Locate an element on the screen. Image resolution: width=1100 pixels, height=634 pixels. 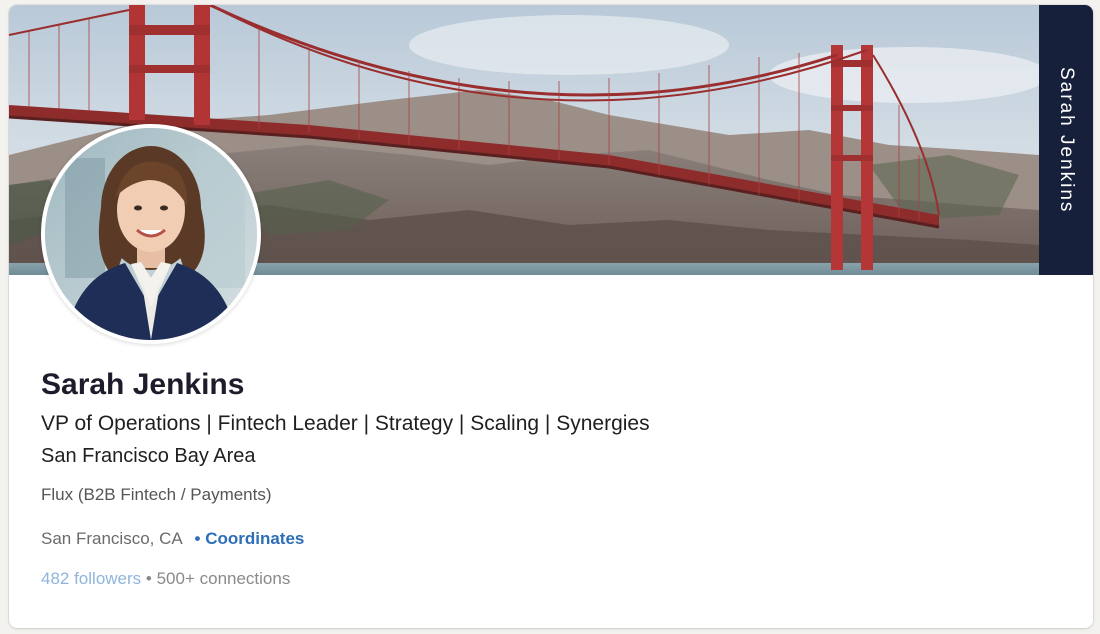
side-tab-name: Sarah Jenkins is located at coordinates (1066, 140).